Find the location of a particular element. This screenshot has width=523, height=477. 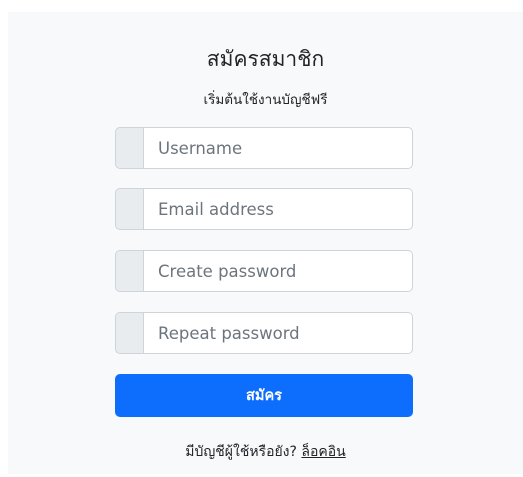

repeat-password-field-group is located at coordinates (264, 333).